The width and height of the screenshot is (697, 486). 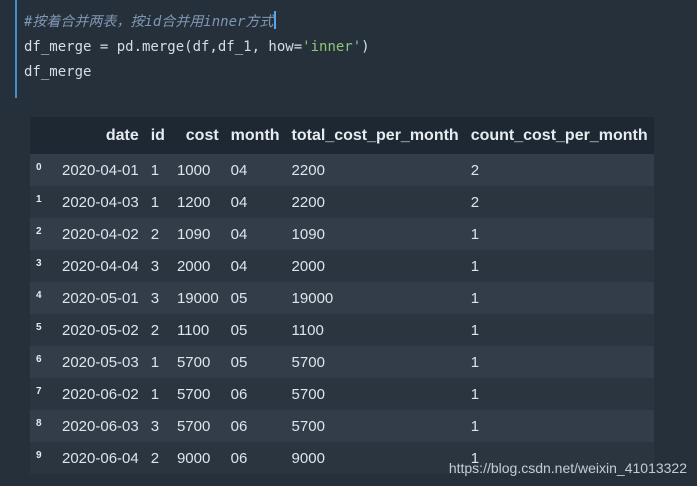 I want to click on table-row: 1 2020-04-03 1 1200 04 2200 2, so click(x=342, y=202).